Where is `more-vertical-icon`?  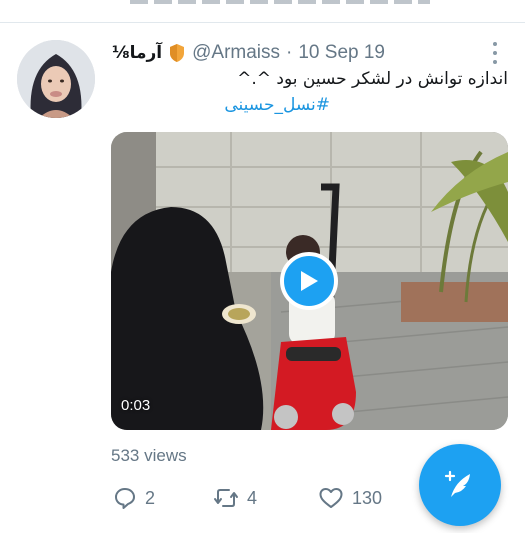
more-vertical-icon is located at coordinates (495, 53).